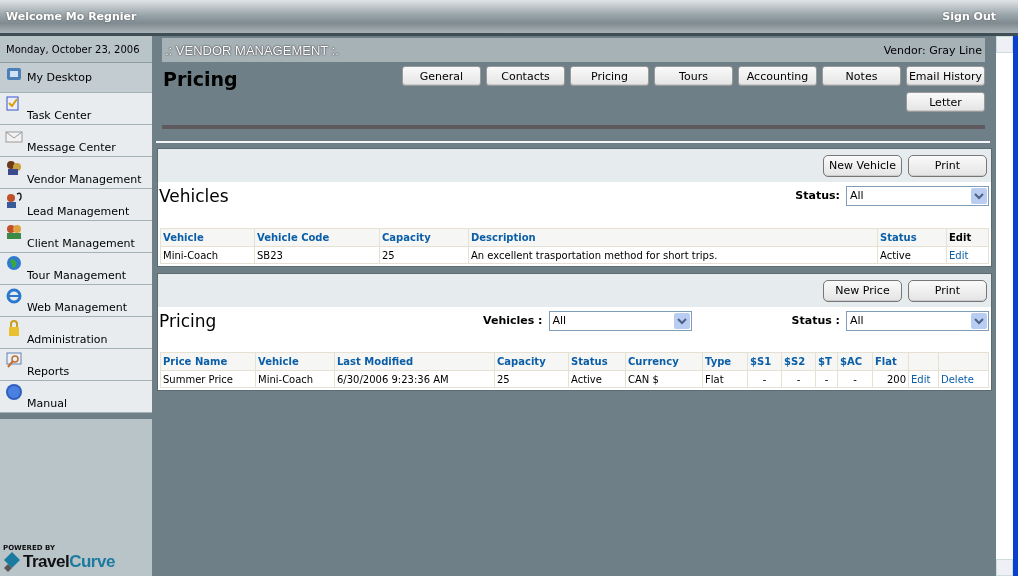 Image resolution: width=1018 pixels, height=576 pixels. What do you see at coordinates (1007, 306) in the screenshot?
I see `scrollbar` at bounding box center [1007, 306].